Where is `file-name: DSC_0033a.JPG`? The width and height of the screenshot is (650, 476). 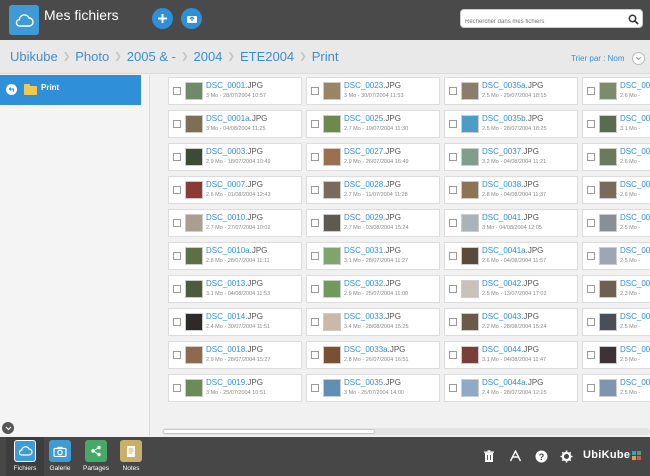 file-name: DSC_0033a.JPG is located at coordinates (374, 349).